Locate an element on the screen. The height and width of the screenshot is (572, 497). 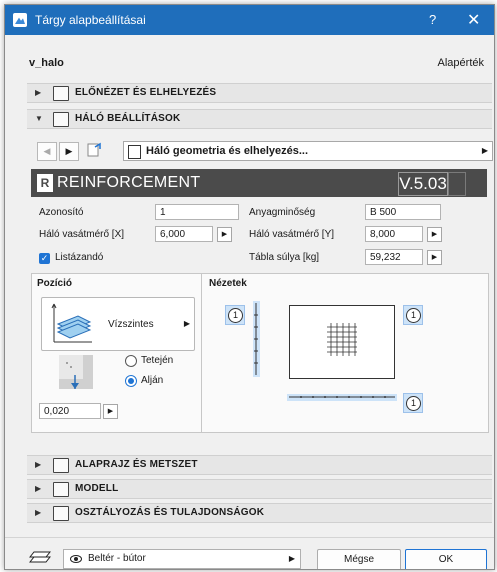
id-label: Azonosító is located at coordinates (61, 212).